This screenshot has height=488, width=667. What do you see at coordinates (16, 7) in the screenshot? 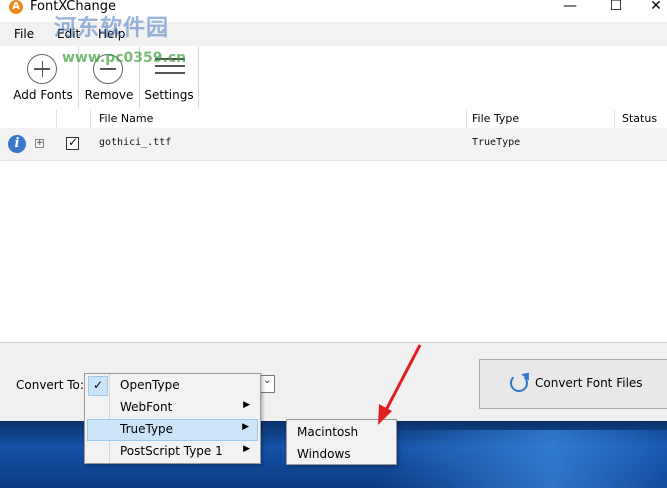
I see `app-logo-icon: A` at bounding box center [16, 7].